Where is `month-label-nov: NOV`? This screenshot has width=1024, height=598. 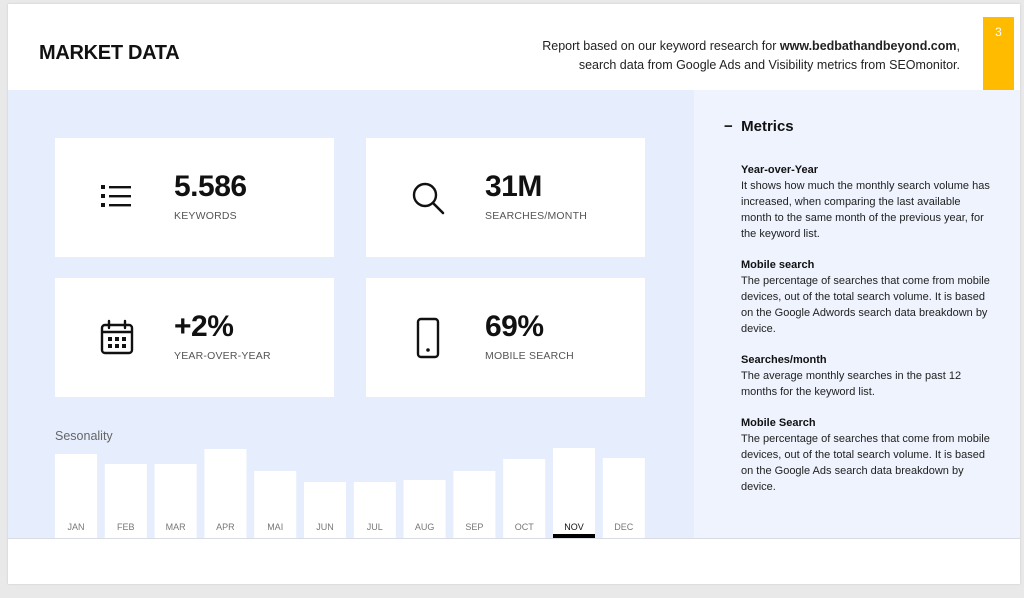 month-label-nov: NOV is located at coordinates (574, 527).